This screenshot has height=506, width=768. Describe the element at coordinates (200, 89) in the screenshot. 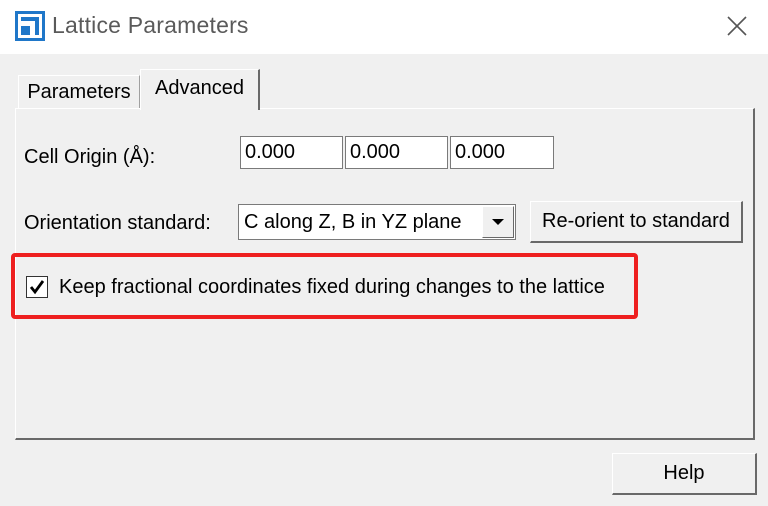

I see `tab-advanced: Advanced` at that location.